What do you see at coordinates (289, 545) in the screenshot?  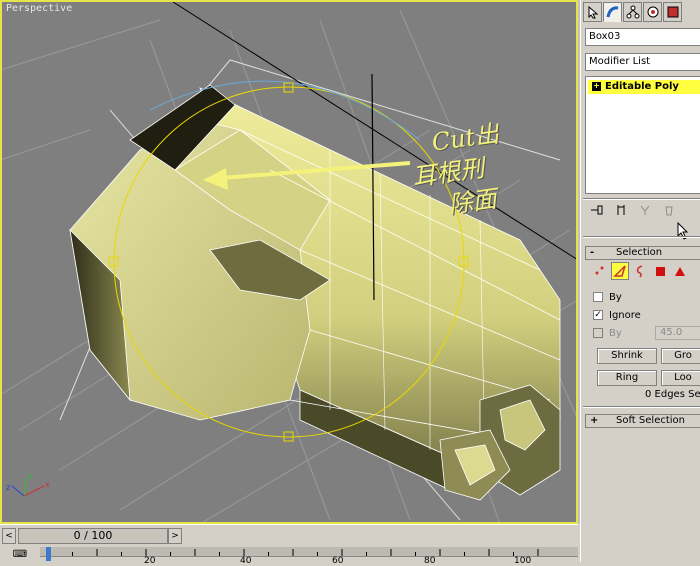 I see `timeline-bar: < 0 / 100 > ⌨ 20 40 60 80 100` at bounding box center [289, 545].